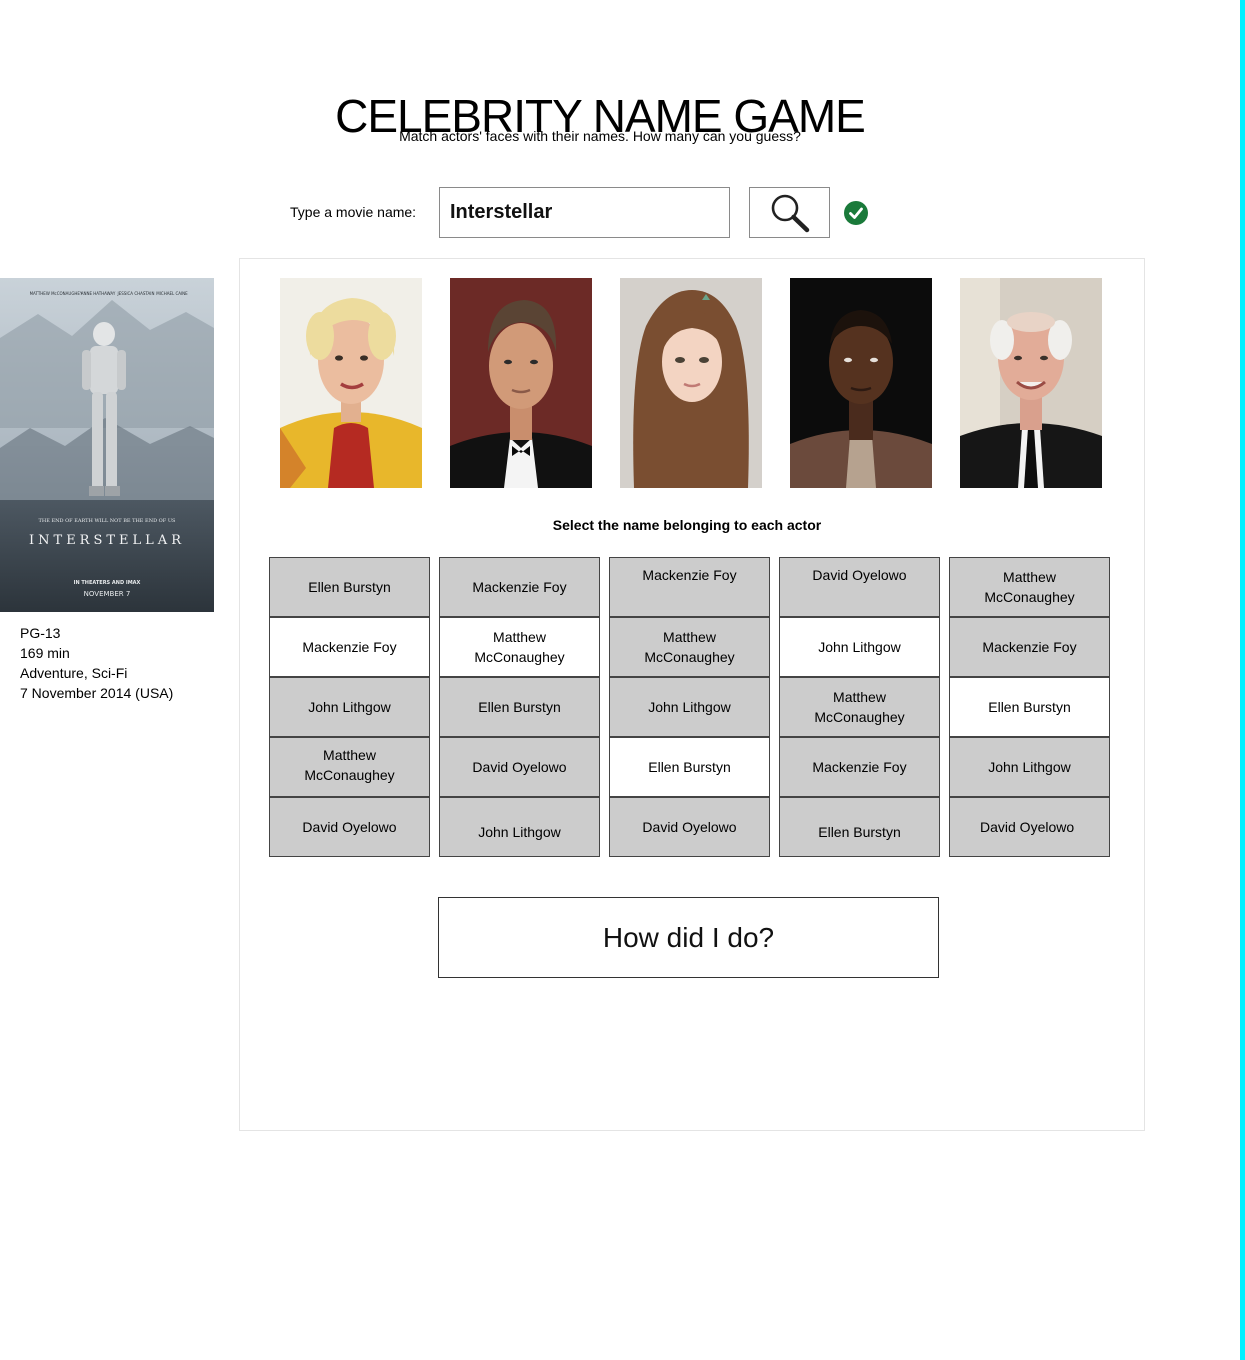  Describe the element at coordinates (349, 587) in the screenshot. I see `name-option-c1-r1: Ellen Burstyn` at that location.